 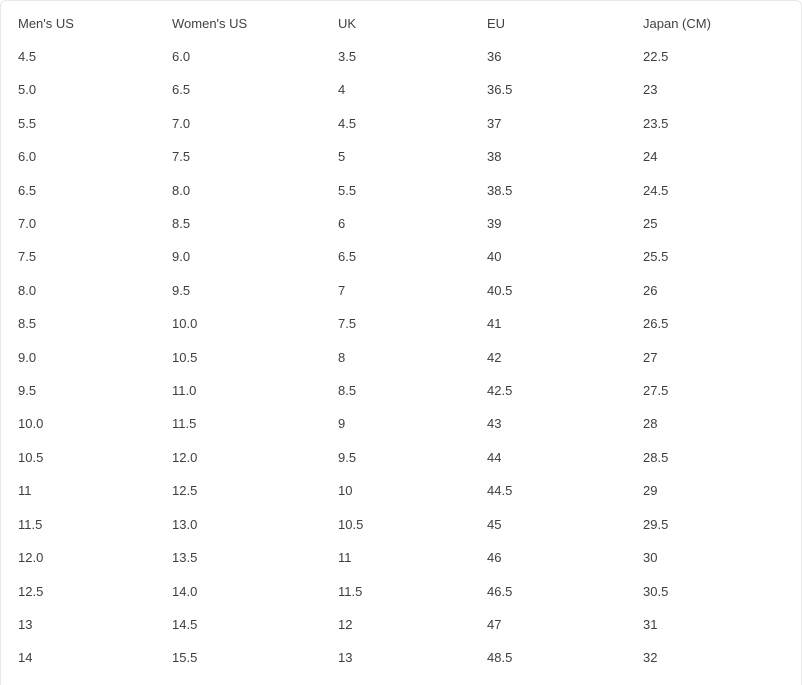 What do you see at coordinates (345, 558) in the screenshot?
I see `cell-uk: 11` at bounding box center [345, 558].